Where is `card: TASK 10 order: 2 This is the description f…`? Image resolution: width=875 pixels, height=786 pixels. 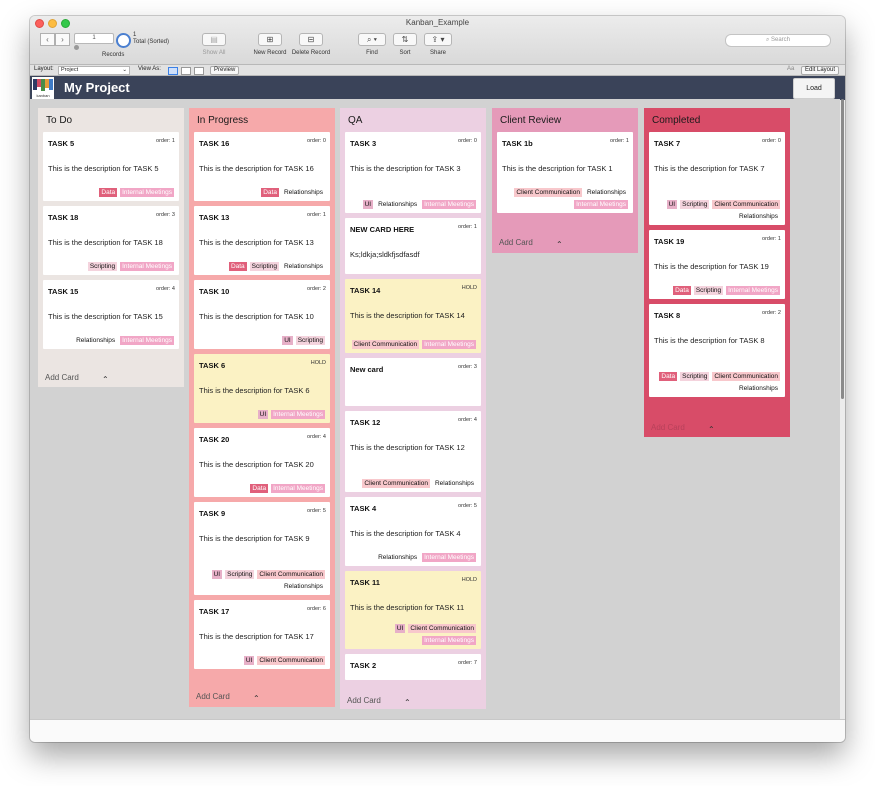
card: TASK 10 order: 2 This is the description f… is located at coordinates (262, 314).